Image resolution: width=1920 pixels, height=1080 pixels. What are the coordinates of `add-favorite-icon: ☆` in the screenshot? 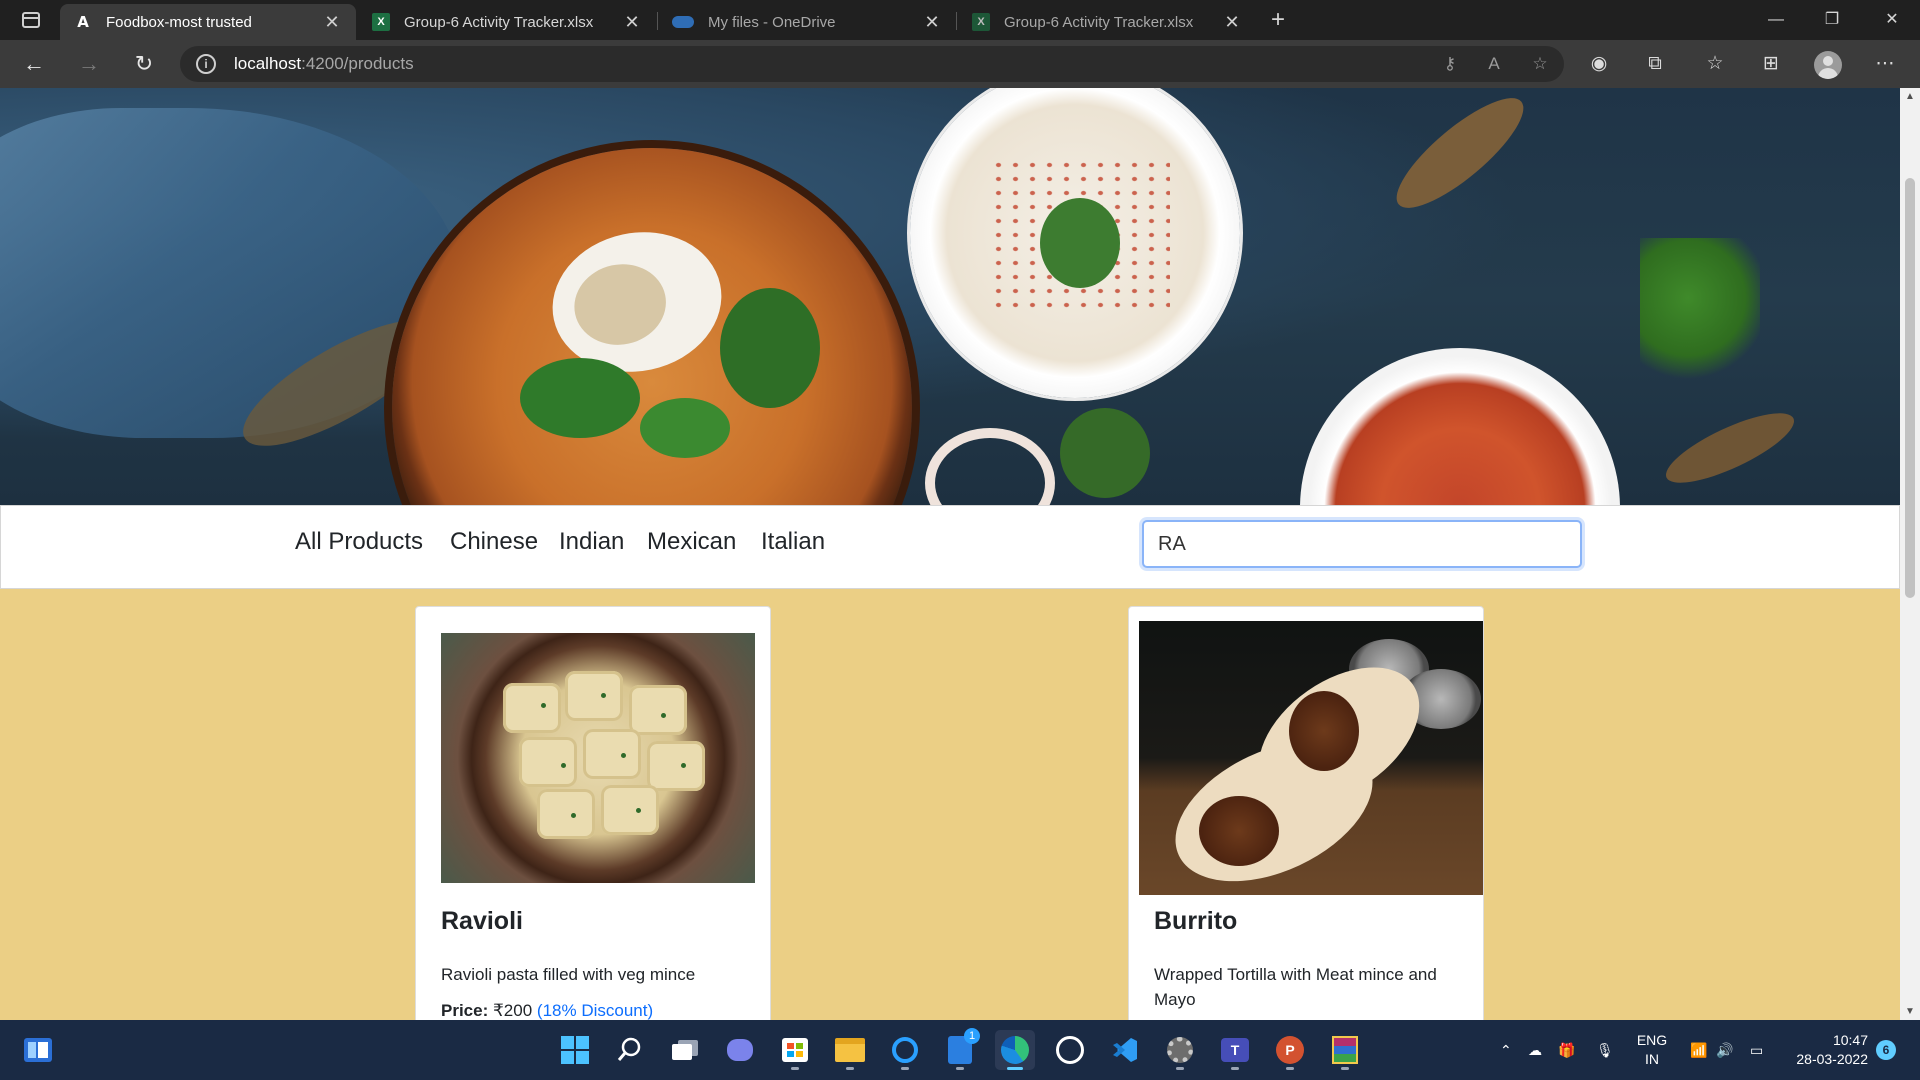 It's located at (1540, 64).